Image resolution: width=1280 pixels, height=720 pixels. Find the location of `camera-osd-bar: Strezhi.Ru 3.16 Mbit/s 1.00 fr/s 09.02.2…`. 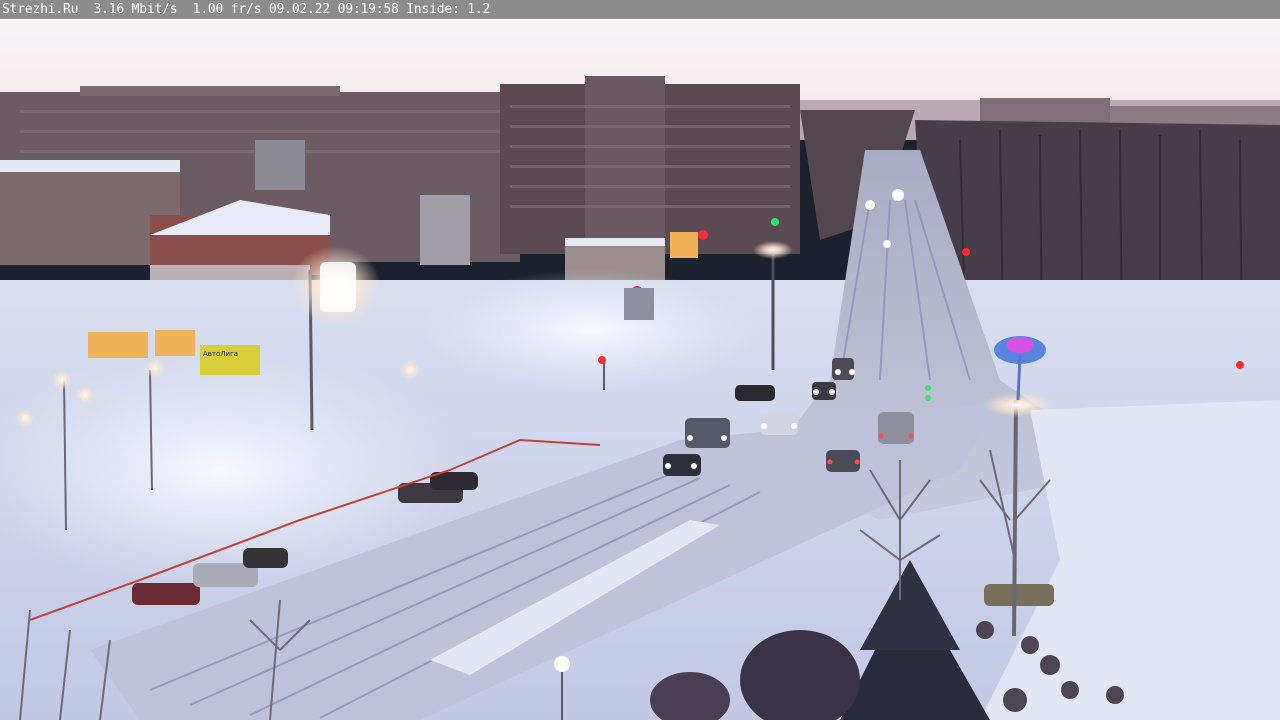

camera-osd-bar: Strezhi.Ru 3.16 Mbit/s 1.00 fr/s 09.02.2… is located at coordinates (640, 9).